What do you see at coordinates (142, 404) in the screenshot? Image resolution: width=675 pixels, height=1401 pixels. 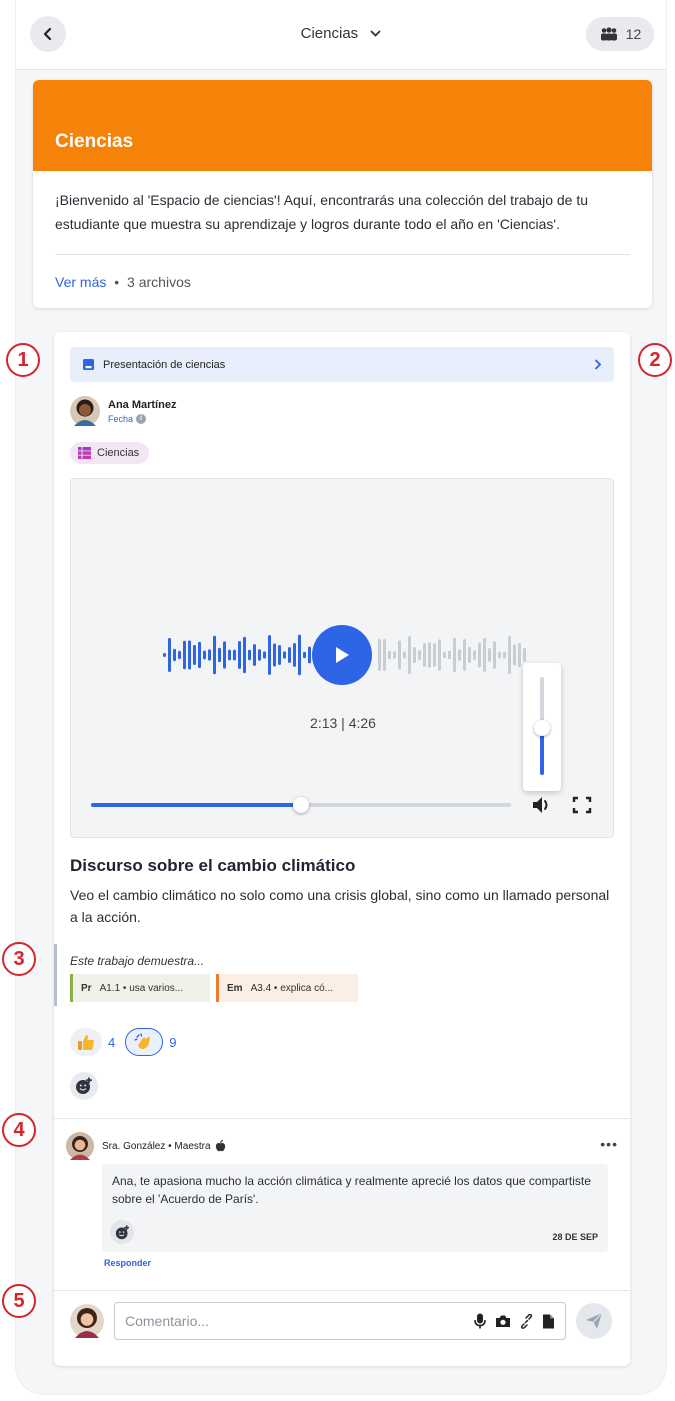 I see `author-name: Ana Martínez` at bounding box center [142, 404].